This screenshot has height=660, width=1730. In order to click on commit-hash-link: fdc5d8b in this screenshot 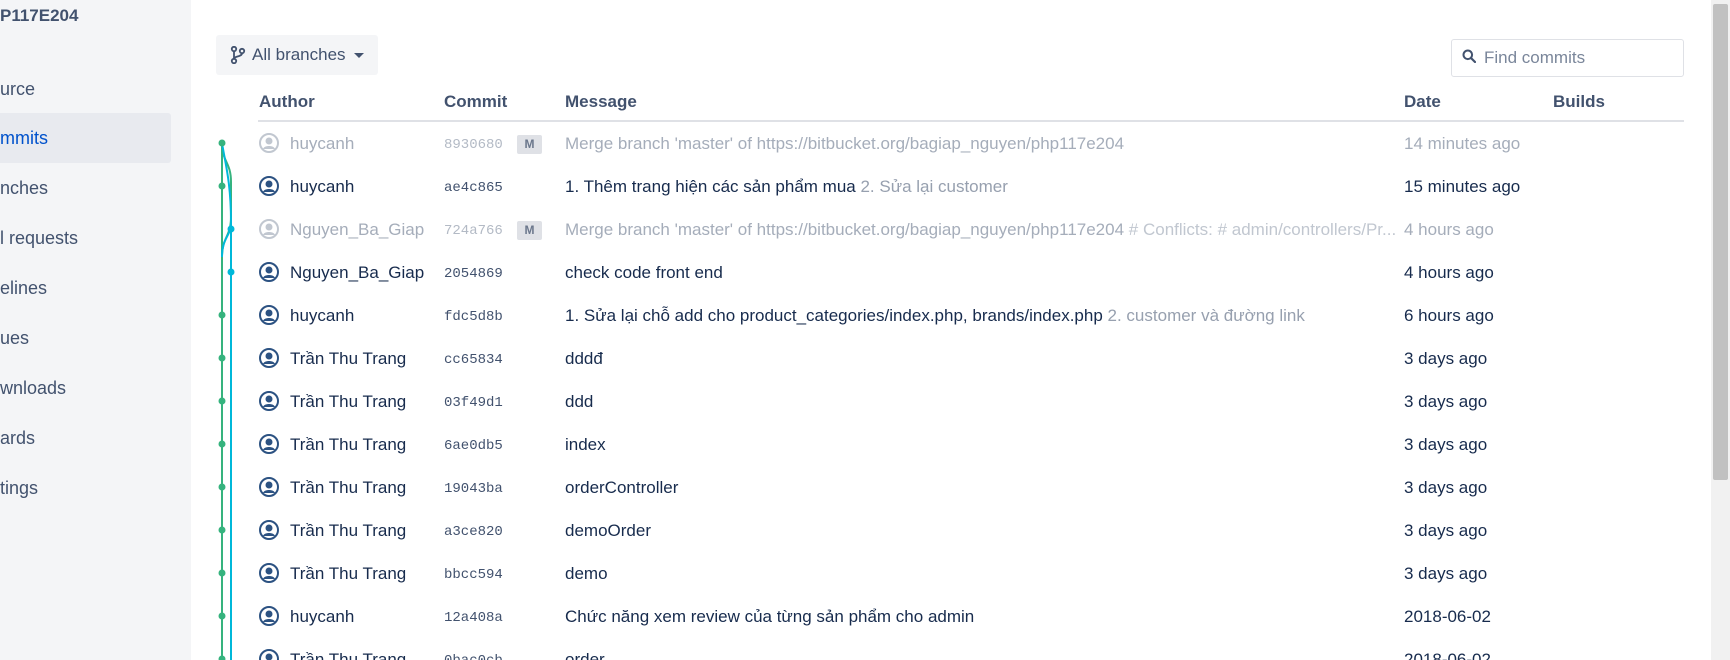, I will do `click(473, 317)`.